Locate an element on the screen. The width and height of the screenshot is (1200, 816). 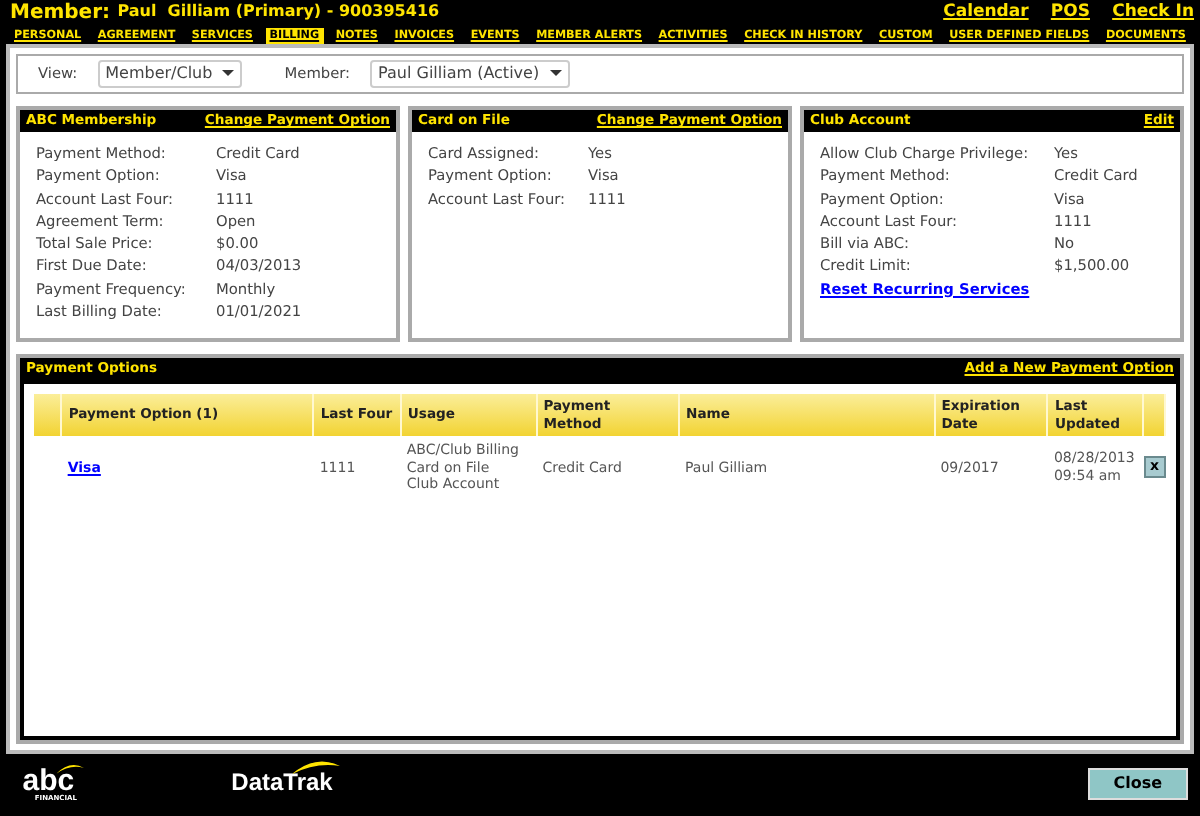
member-name: Paul Gilliam (Primary) - 900395416 is located at coordinates (279, 13).